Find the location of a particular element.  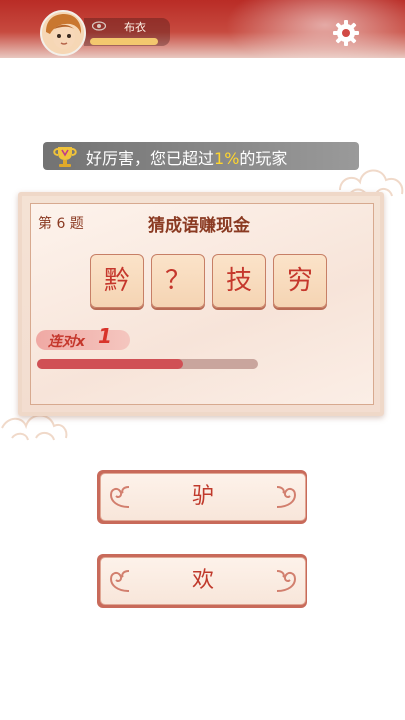

idiom-tile-3: 技 is located at coordinates (239, 281).